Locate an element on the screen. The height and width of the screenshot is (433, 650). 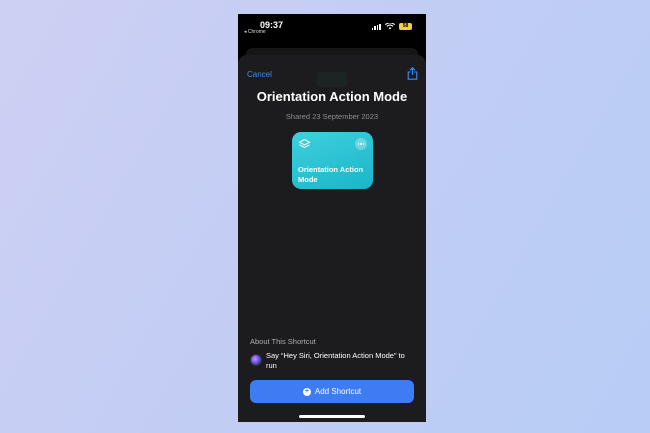
status-bar: 09:37 ◂ Chrome 58 is located at coordinates (332, 31).